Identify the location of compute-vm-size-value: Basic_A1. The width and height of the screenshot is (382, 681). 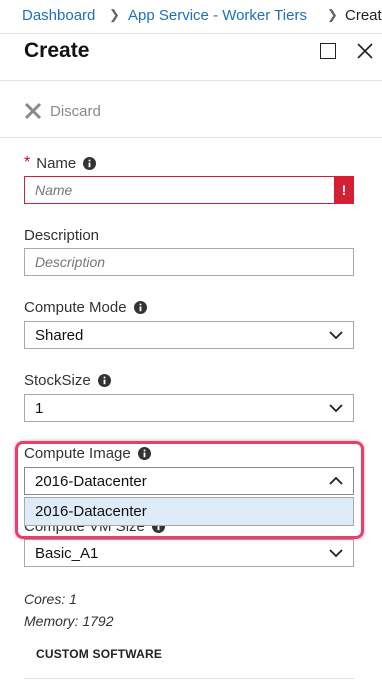
(67, 553).